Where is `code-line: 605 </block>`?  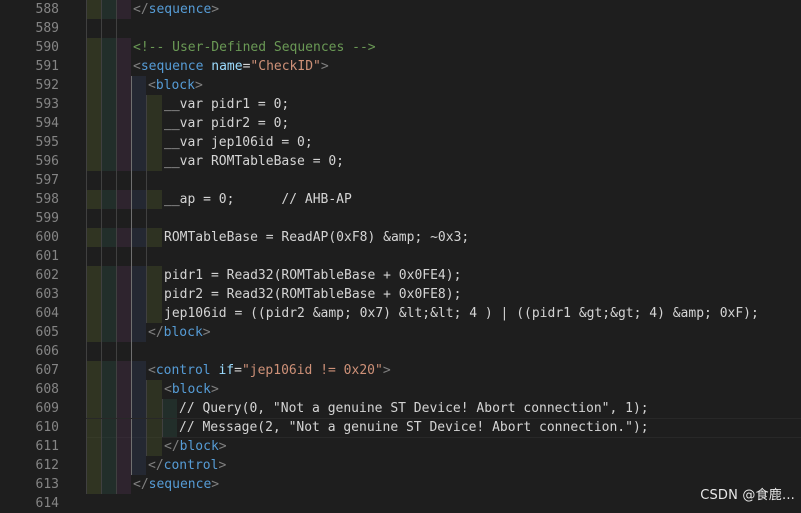
code-line: 605 </block> is located at coordinates (400, 332).